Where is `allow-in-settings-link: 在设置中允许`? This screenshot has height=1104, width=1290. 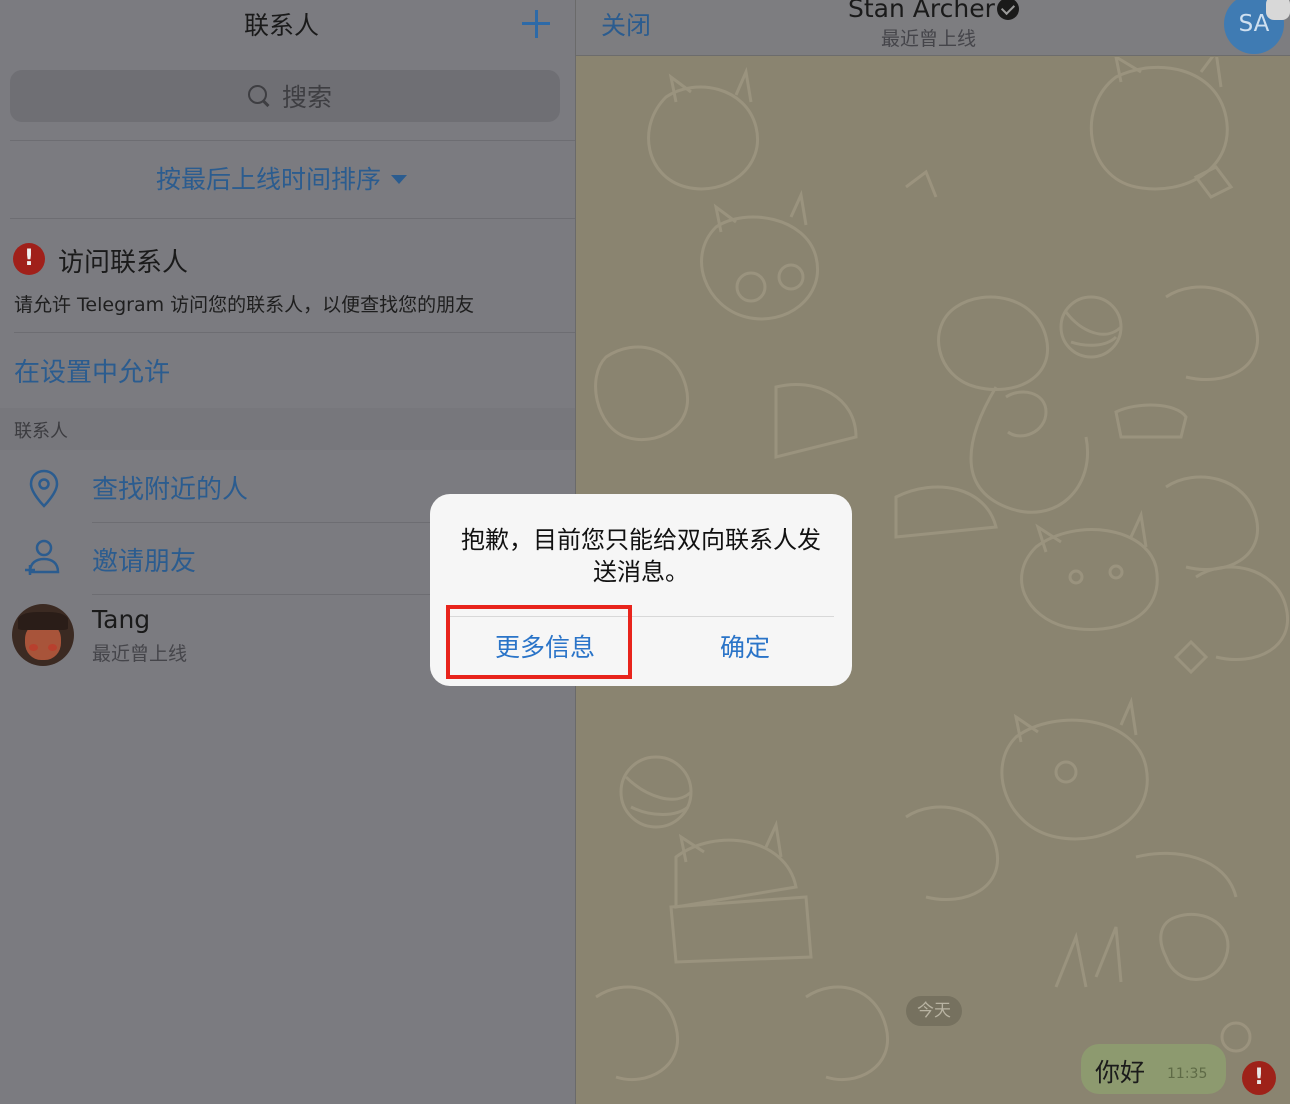
allow-in-settings-link: 在设置中允许 is located at coordinates (92, 370).